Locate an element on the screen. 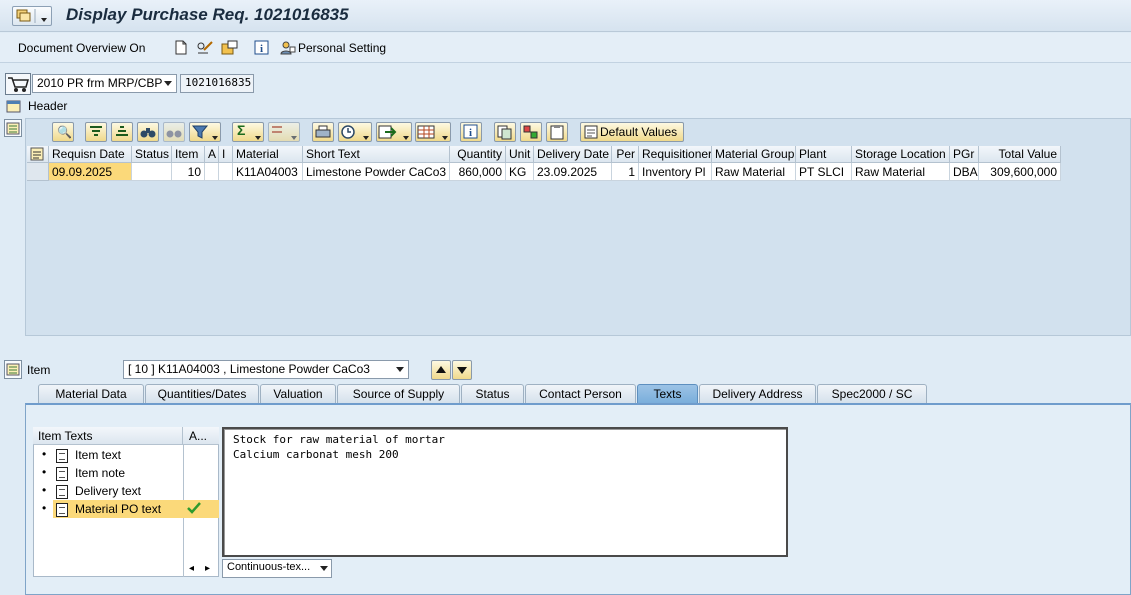 The width and height of the screenshot is (1131, 595). table-cell-item: 10 is located at coordinates (188, 172).